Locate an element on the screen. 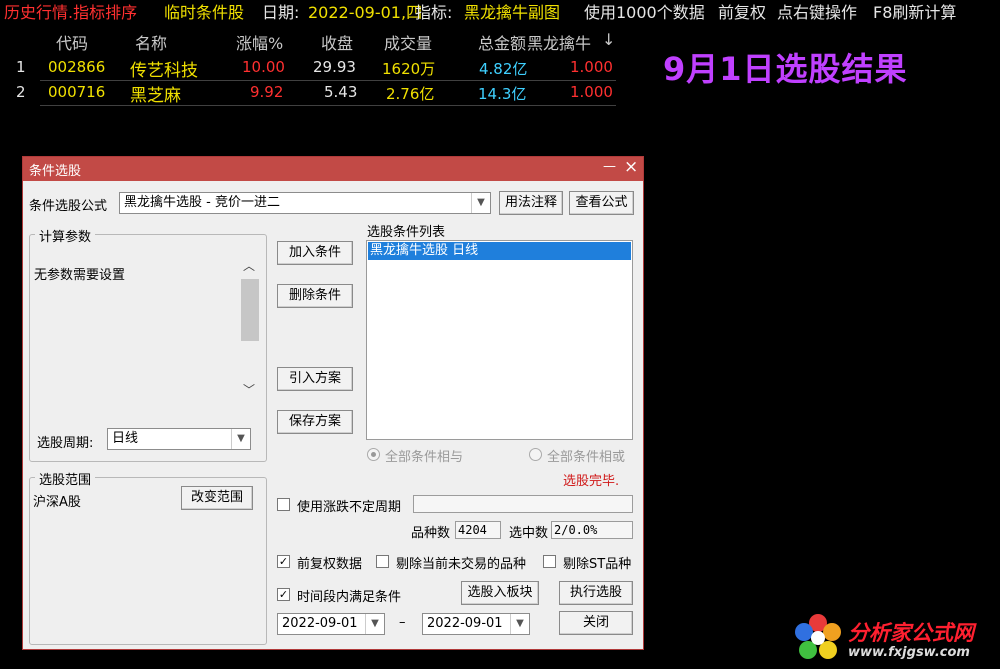  close-price: 5.43 is located at coordinates (341, 92).